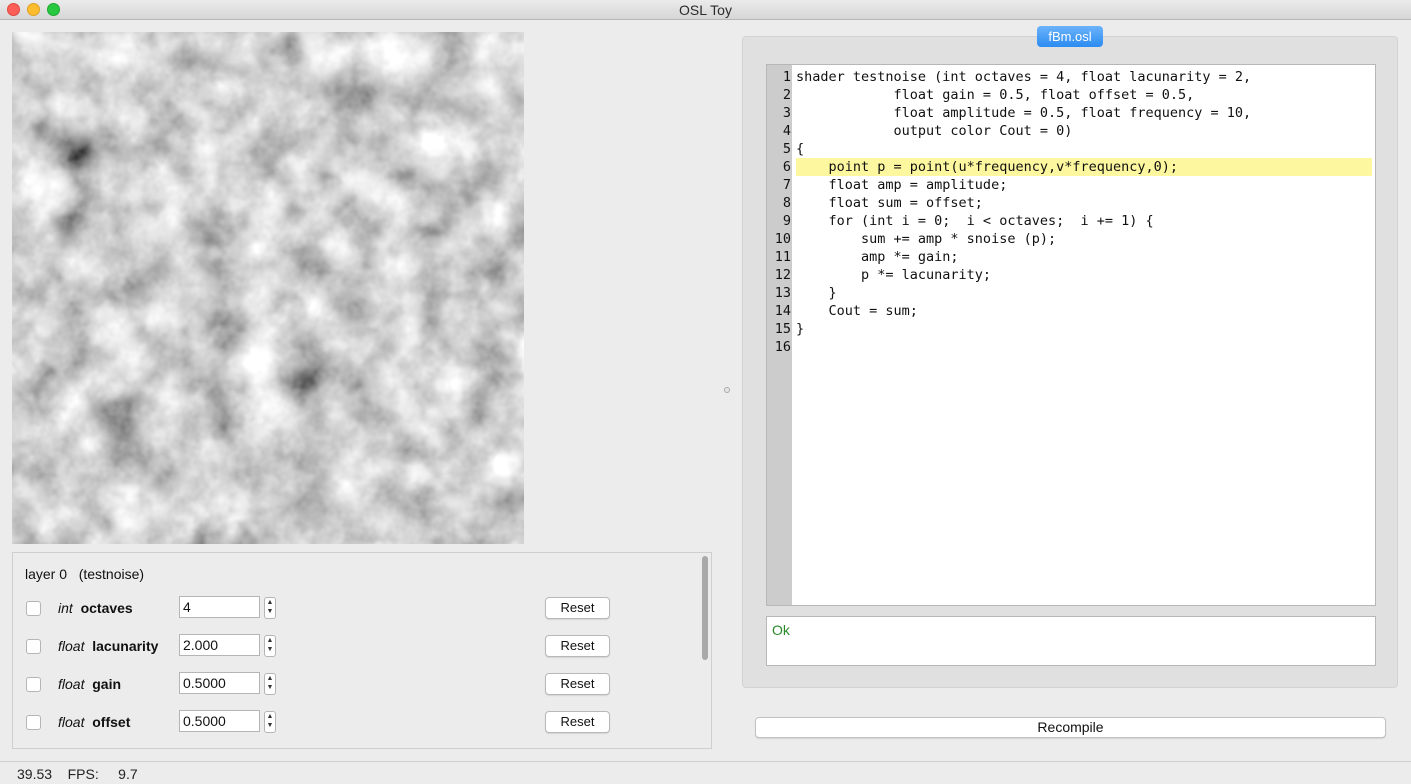 This screenshot has height=784, width=1411. What do you see at coordinates (111, 722) in the screenshot?
I see `param-name: offset` at bounding box center [111, 722].